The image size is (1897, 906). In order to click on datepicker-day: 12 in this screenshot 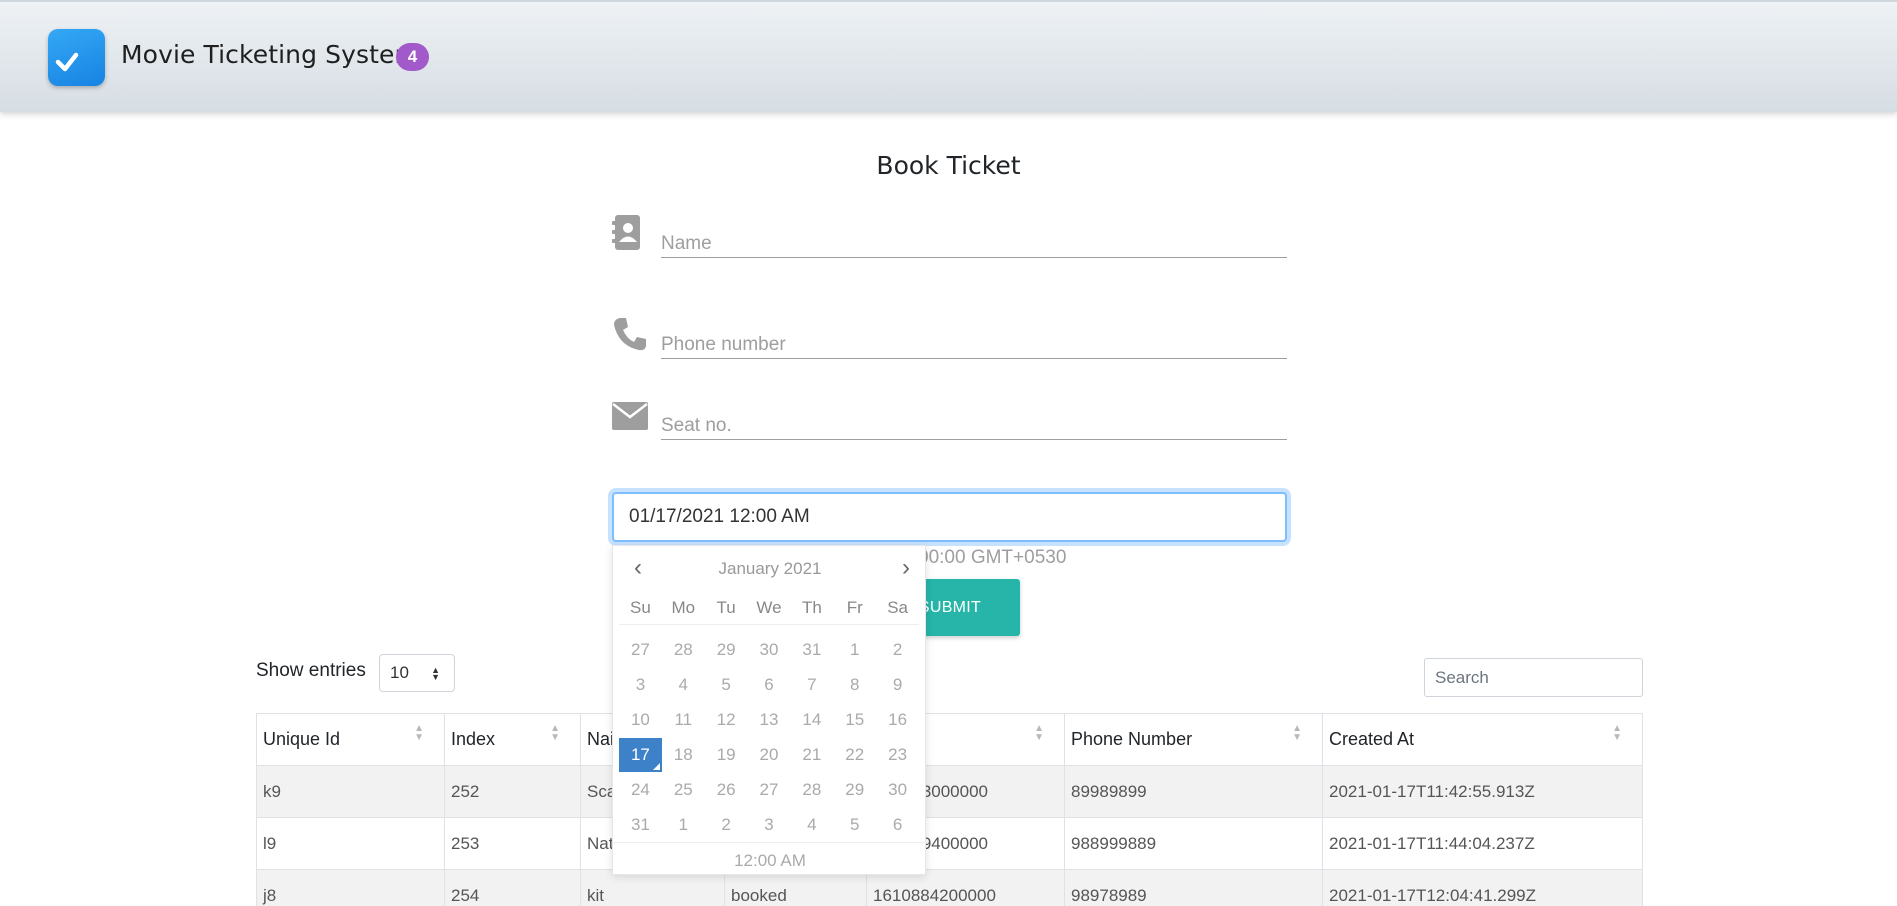, I will do `click(726, 720)`.